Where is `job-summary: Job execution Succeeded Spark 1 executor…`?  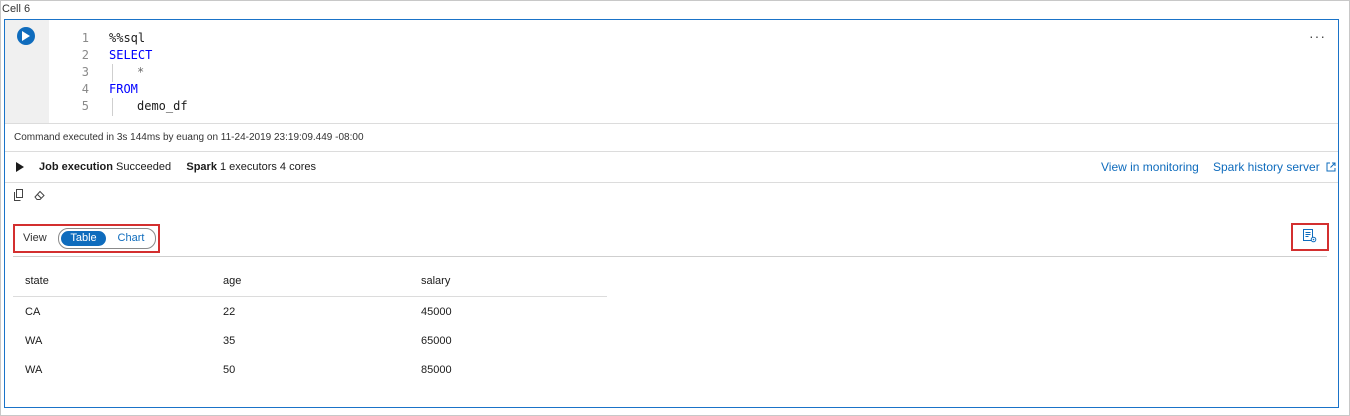
job-summary: Job execution Succeeded Spark 1 executor… is located at coordinates (177, 167).